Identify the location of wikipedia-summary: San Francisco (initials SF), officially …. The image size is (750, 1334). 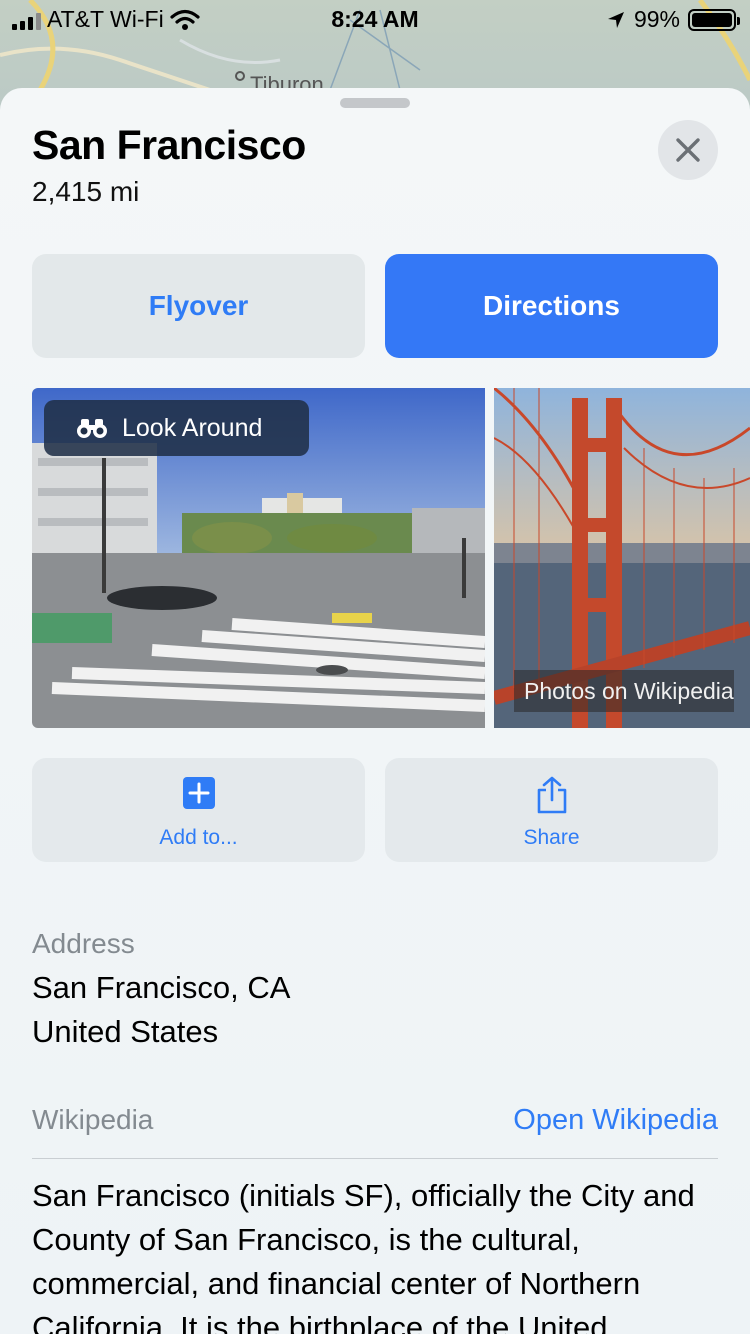
(363, 1256).